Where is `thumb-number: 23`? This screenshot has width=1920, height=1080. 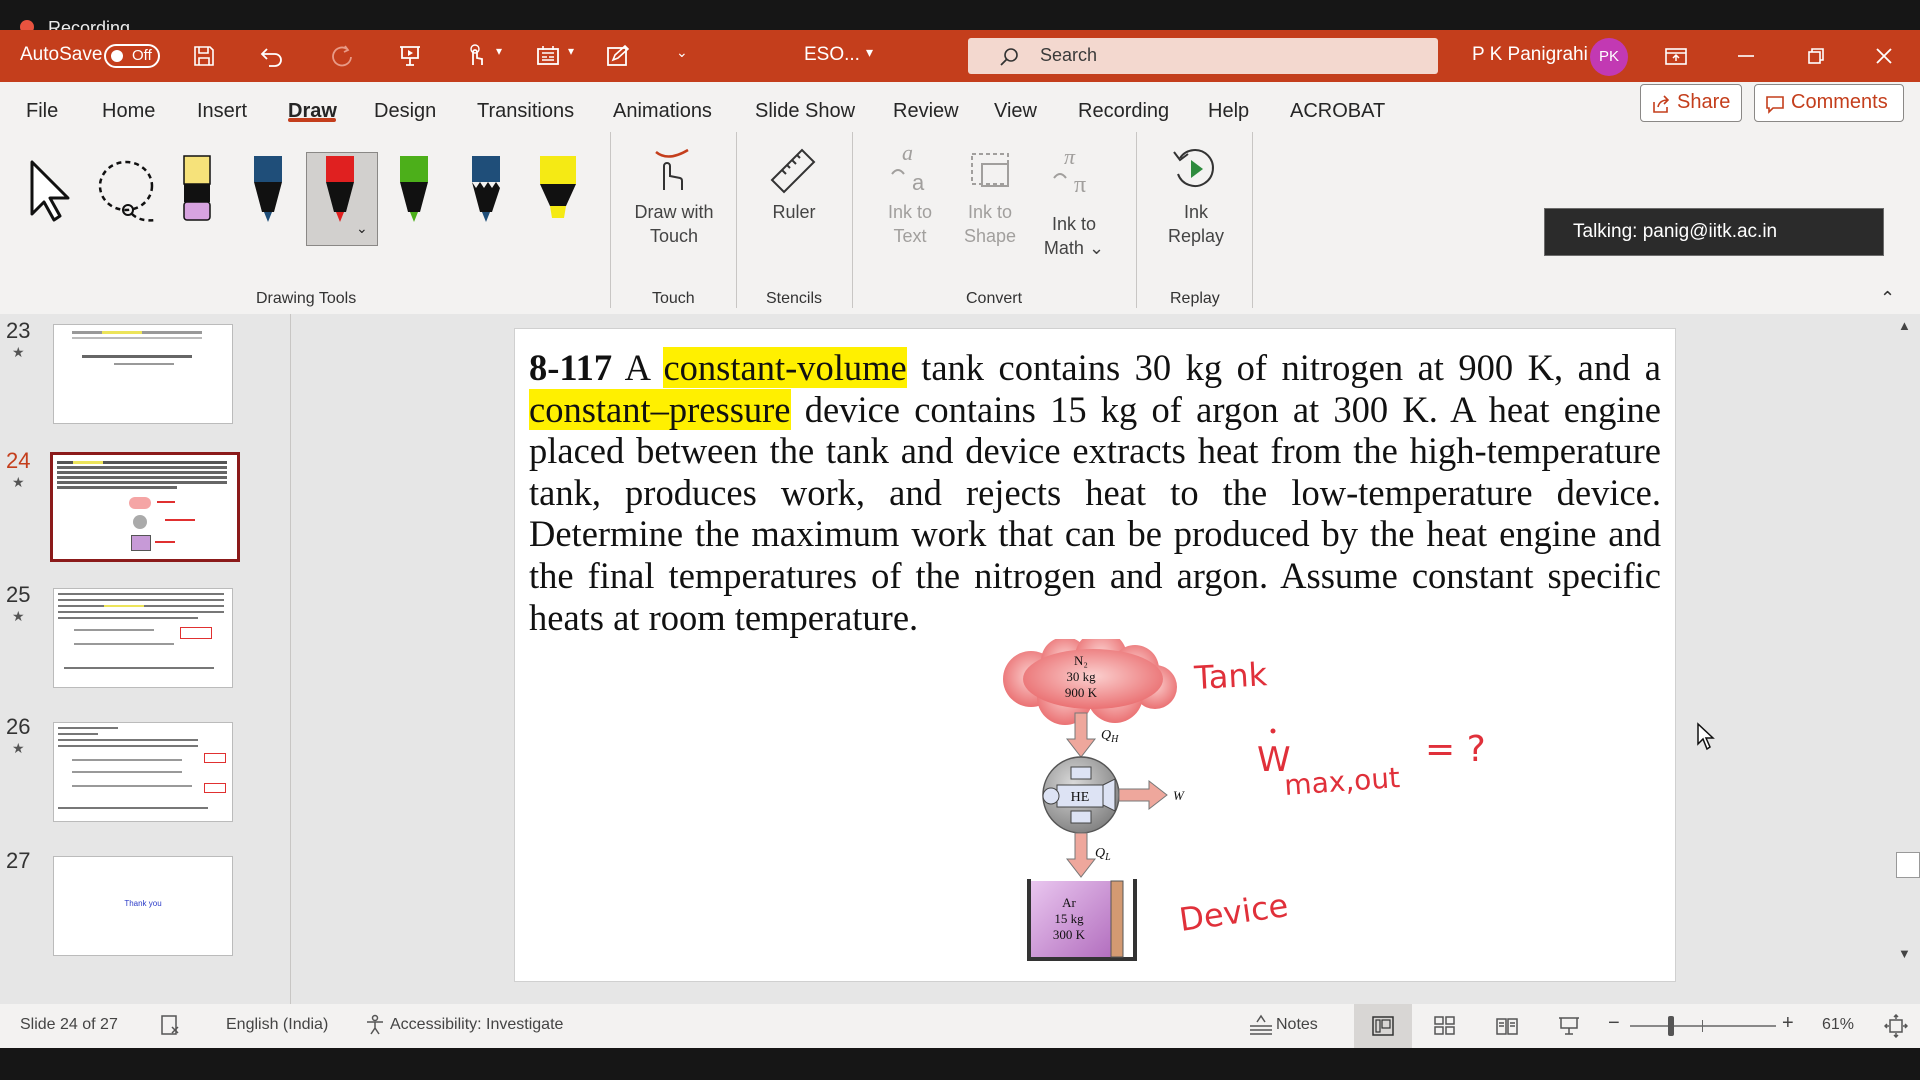 thumb-number: 23 is located at coordinates (18, 330).